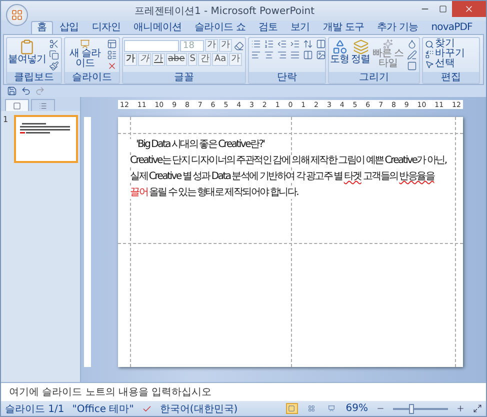 The image size is (487, 417). What do you see at coordinates (451, 77) in the screenshot?
I see `group-label: 편집` at bounding box center [451, 77].